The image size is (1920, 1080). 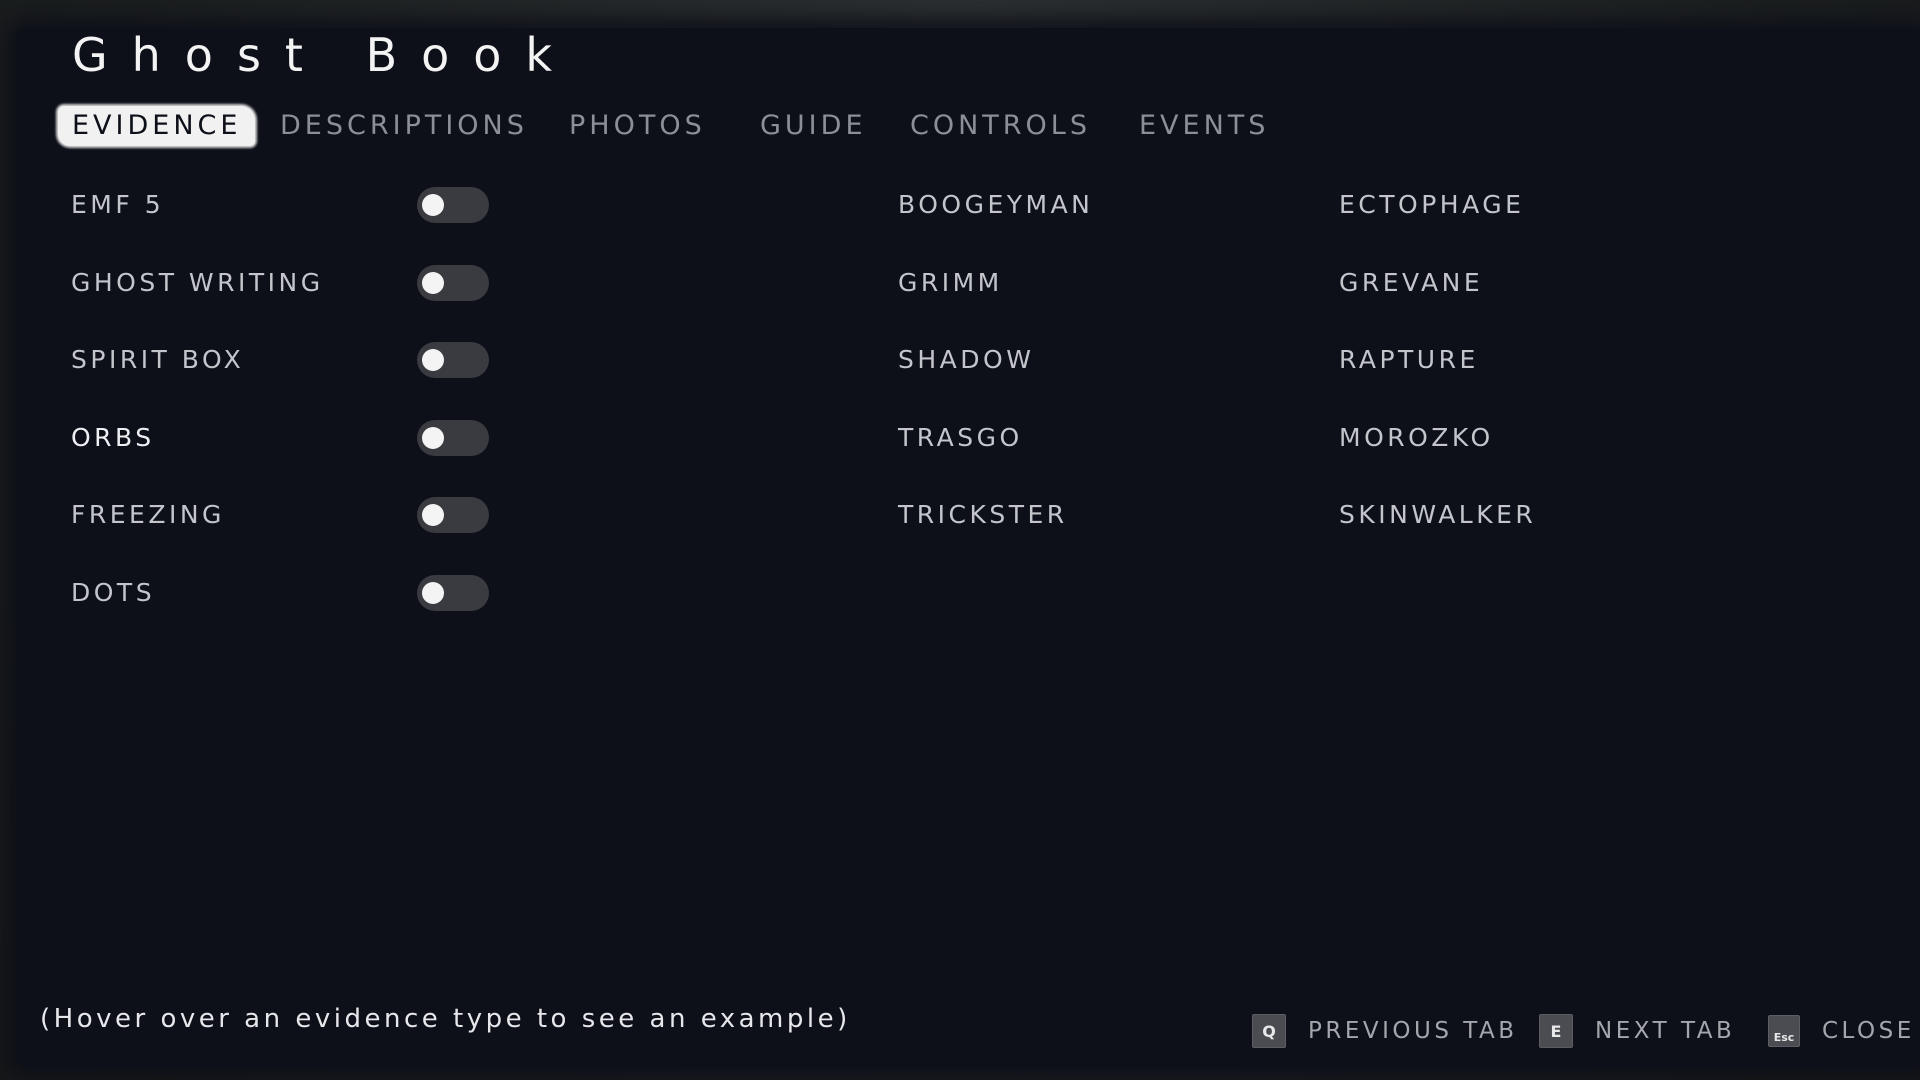 What do you see at coordinates (157, 126) in the screenshot?
I see `tab-evidence: EVIDENCE` at bounding box center [157, 126].